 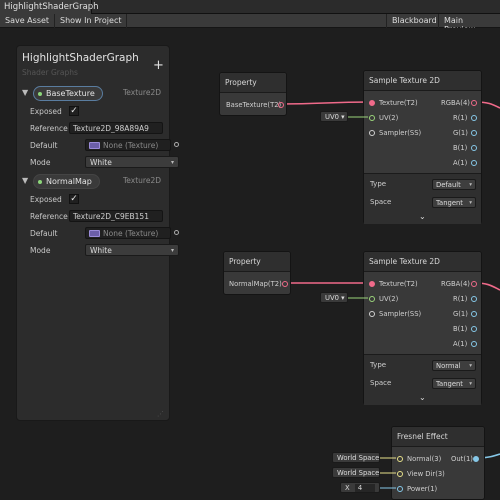 I want to click on type-value: Normal, so click(x=448, y=366).